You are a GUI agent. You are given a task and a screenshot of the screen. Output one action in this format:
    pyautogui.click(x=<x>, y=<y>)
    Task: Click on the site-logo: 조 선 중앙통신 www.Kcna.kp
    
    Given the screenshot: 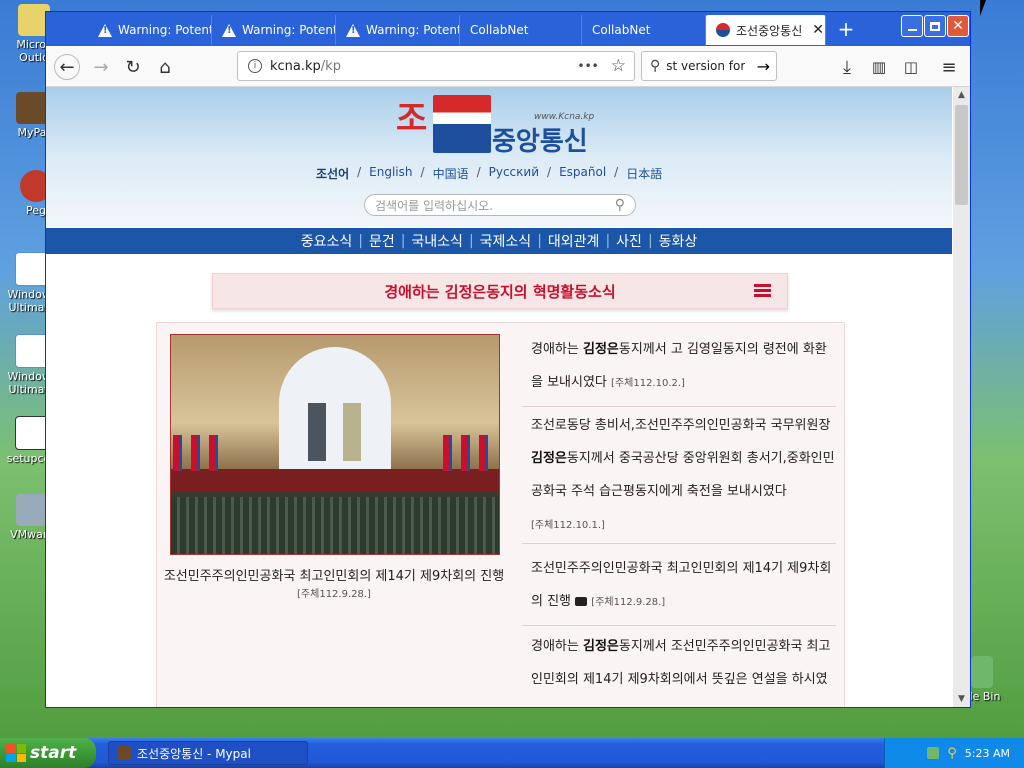 What is the action you would take?
    pyautogui.click(x=506, y=124)
    